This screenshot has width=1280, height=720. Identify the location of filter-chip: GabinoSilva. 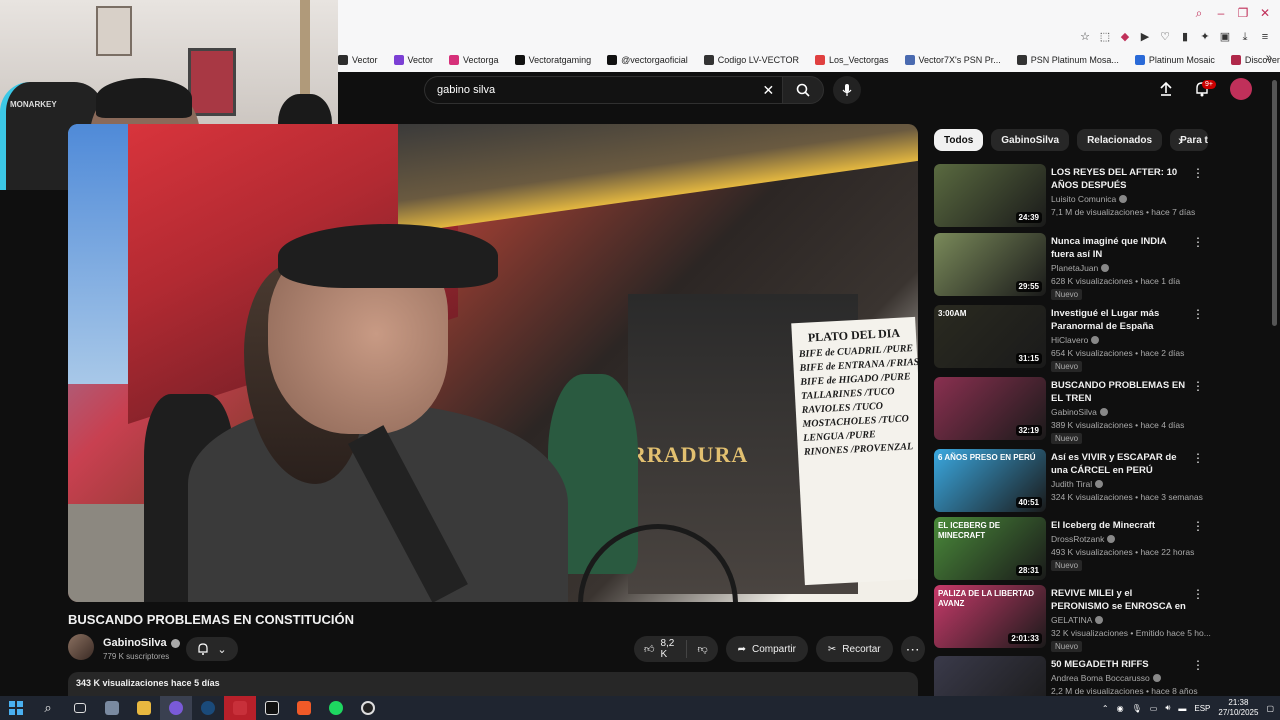
(1030, 140).